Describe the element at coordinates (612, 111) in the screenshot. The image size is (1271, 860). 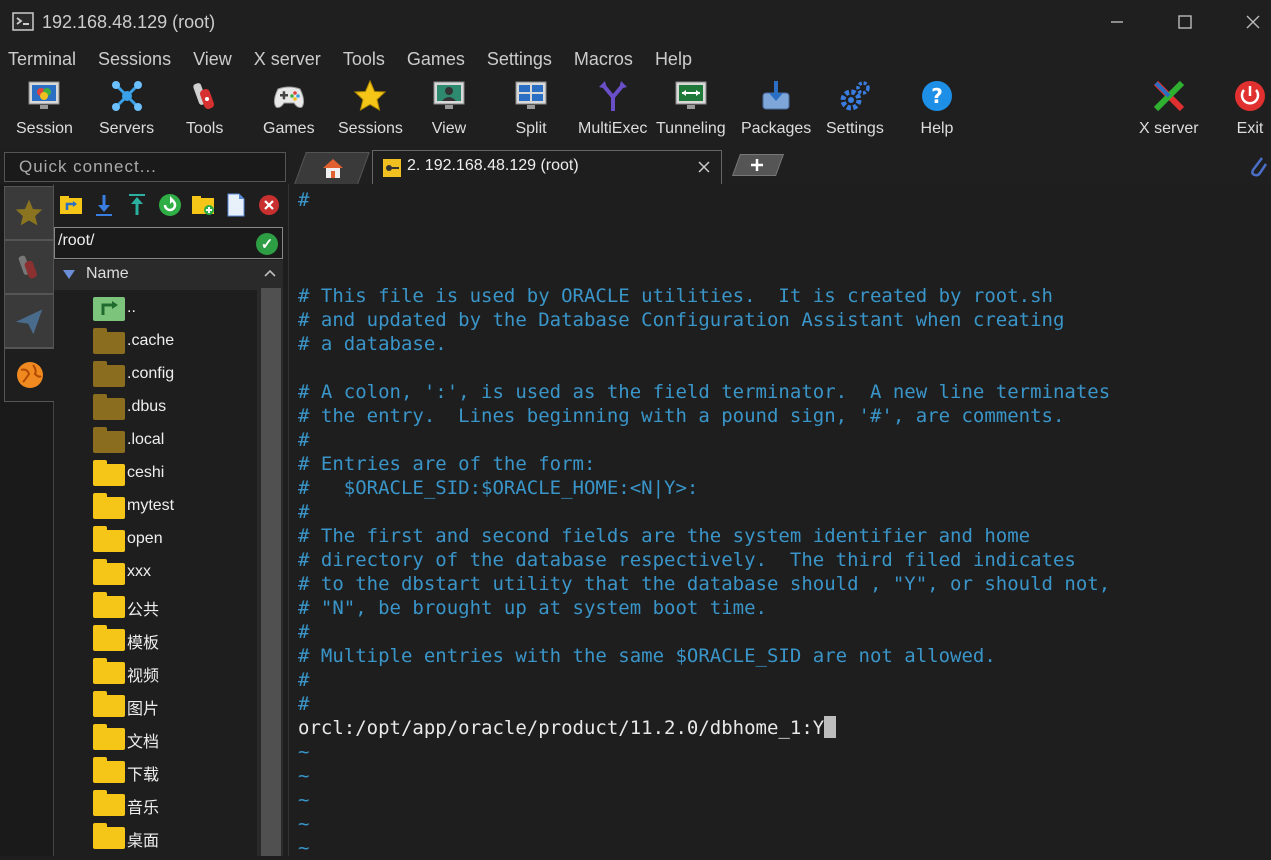
I see `multiexec-button: MultiExec` at that location.